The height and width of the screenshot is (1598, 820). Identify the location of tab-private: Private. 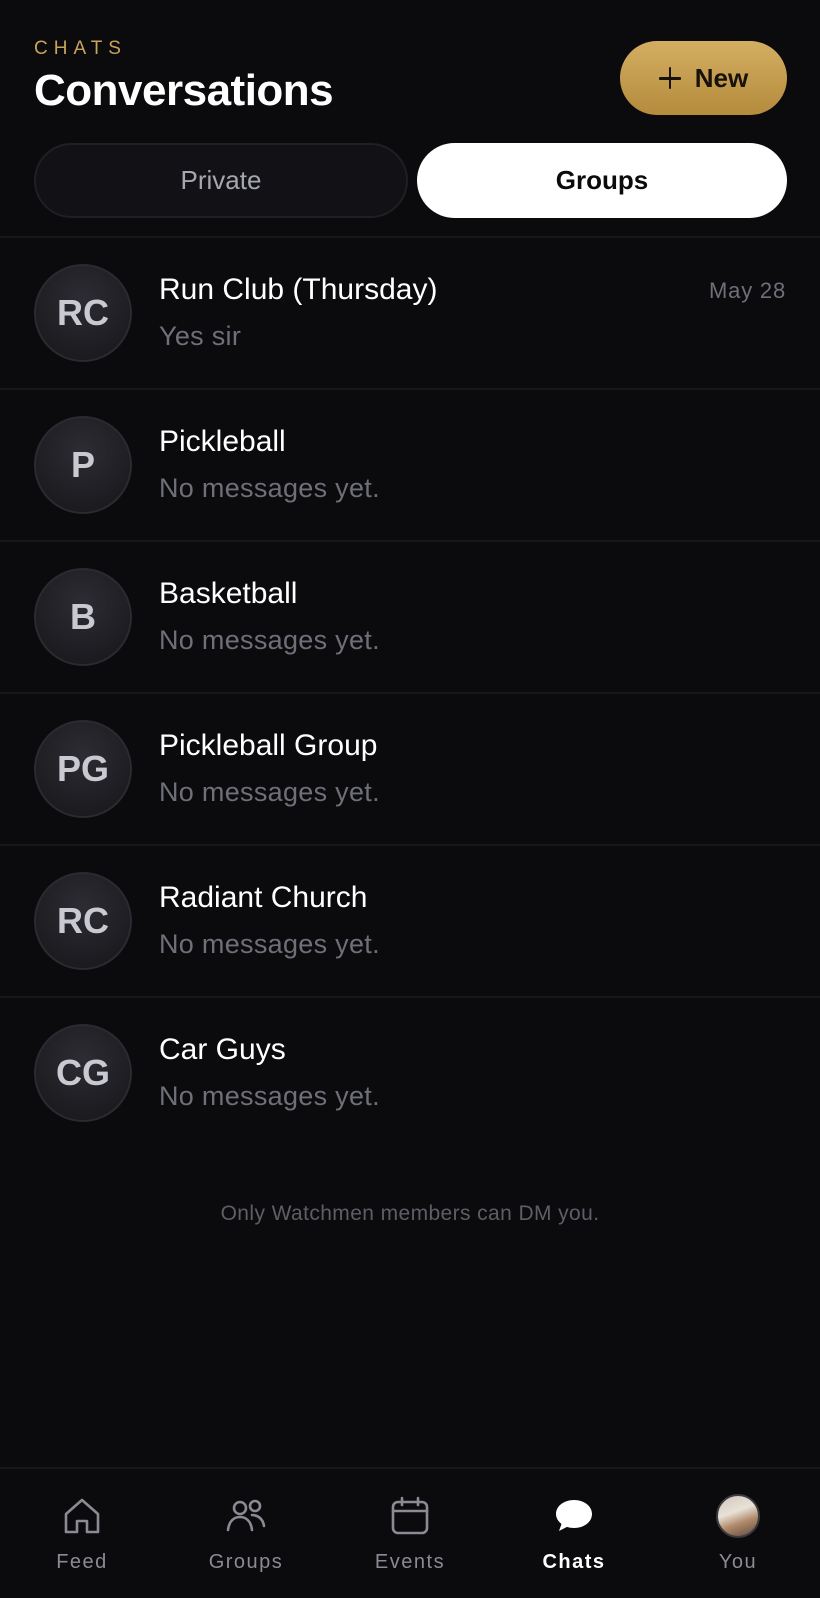
(221, 180).